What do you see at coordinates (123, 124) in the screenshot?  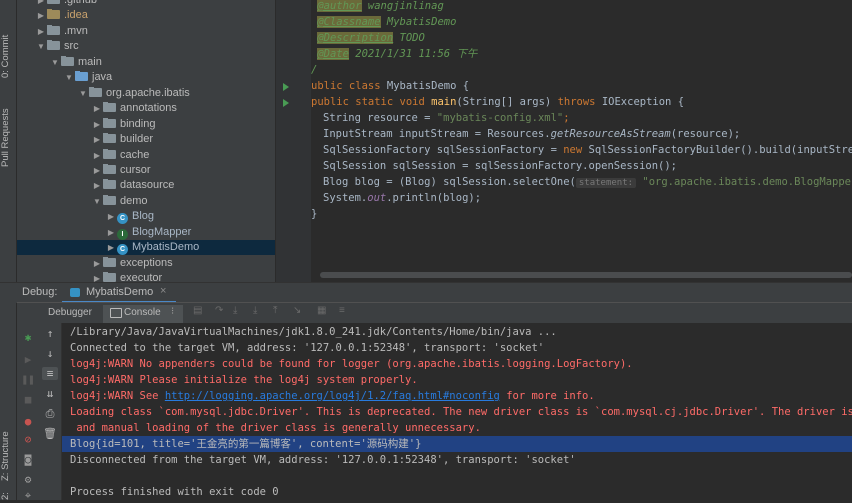 I see `tree-item: ▶ binding` at bounding box center [123, 124].